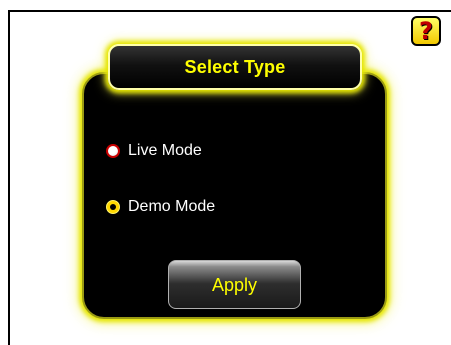 This screenshot has height=345, width=451. I want to click on live-mode-option: Live Mode, so click(154, 151).